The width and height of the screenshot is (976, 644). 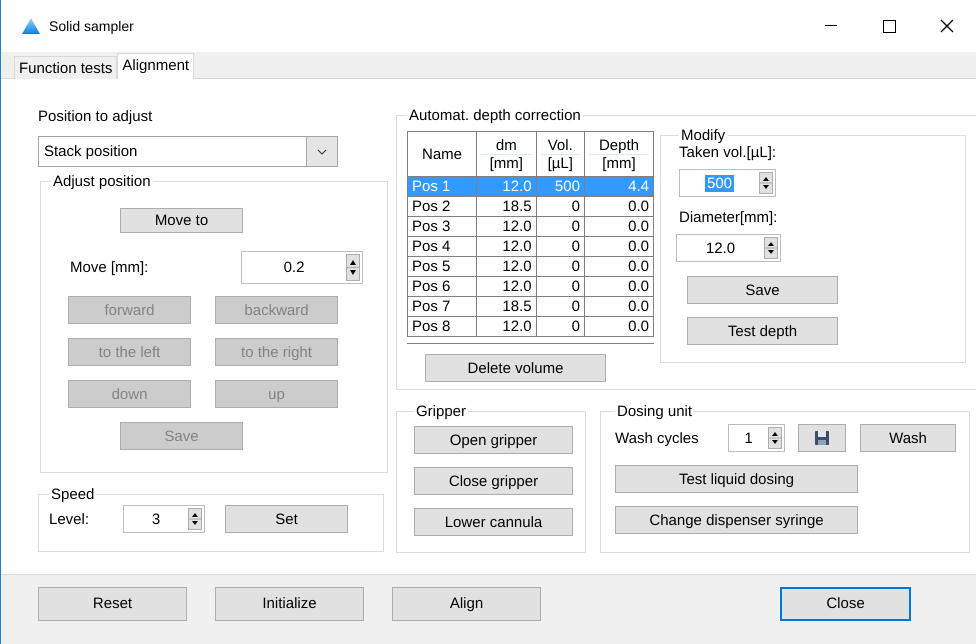 I want to click on close-icon, so click(x=947, y=26).